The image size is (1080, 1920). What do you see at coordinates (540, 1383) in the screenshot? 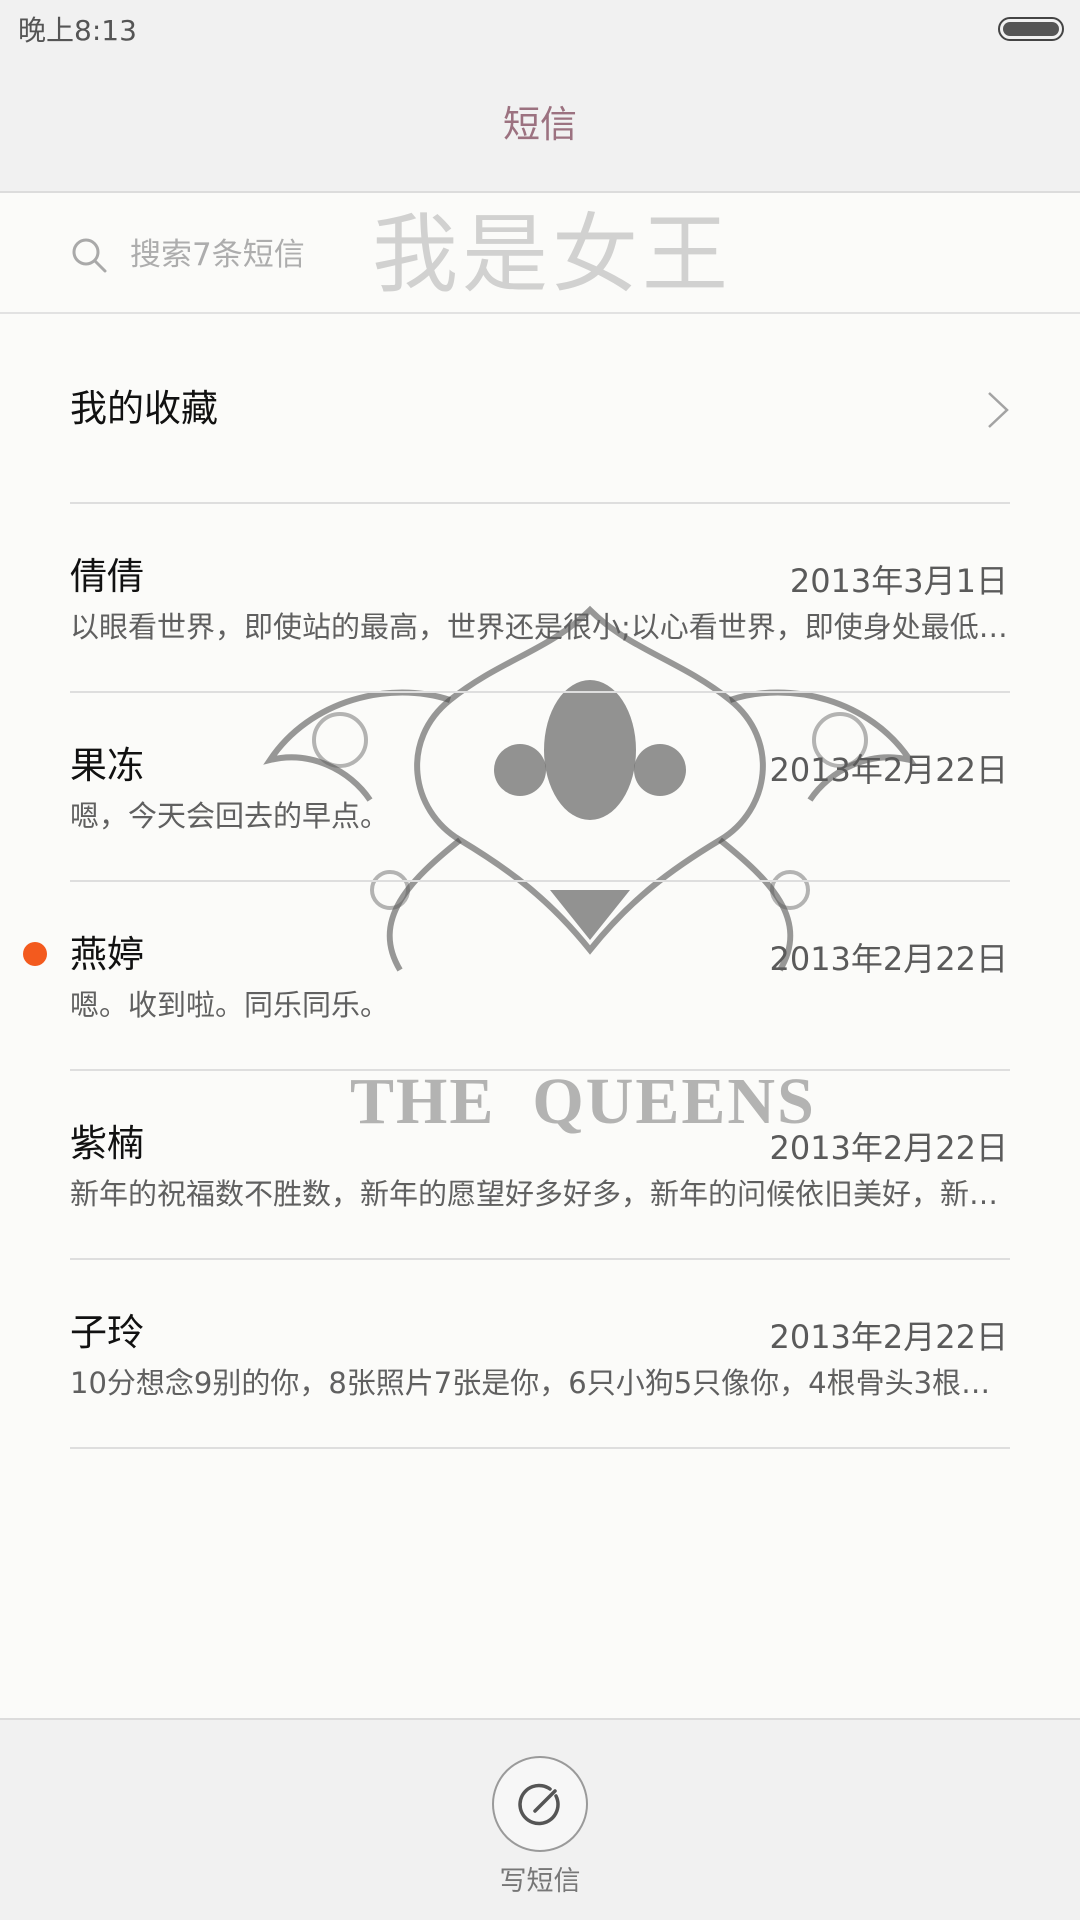
I see `message-preview: 10分想念9别的你，8张照片7张是你，6只小狗5只像你，4根骨头3根给你` at bounding box center [540, 1383].